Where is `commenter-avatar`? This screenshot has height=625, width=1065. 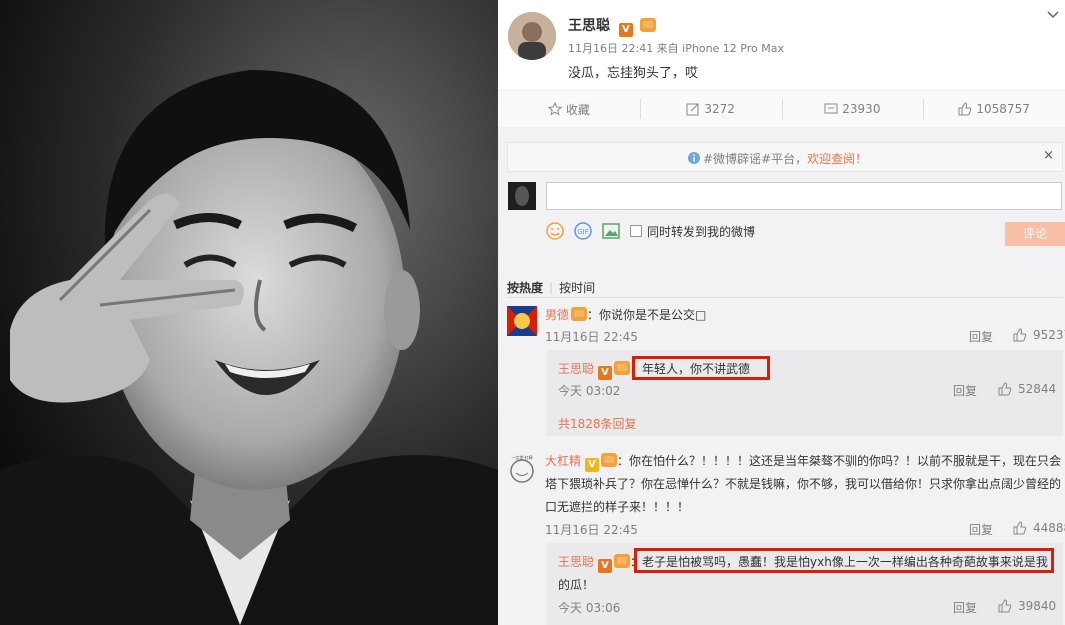
commenter-avatar is located at coordinates (522, 321).